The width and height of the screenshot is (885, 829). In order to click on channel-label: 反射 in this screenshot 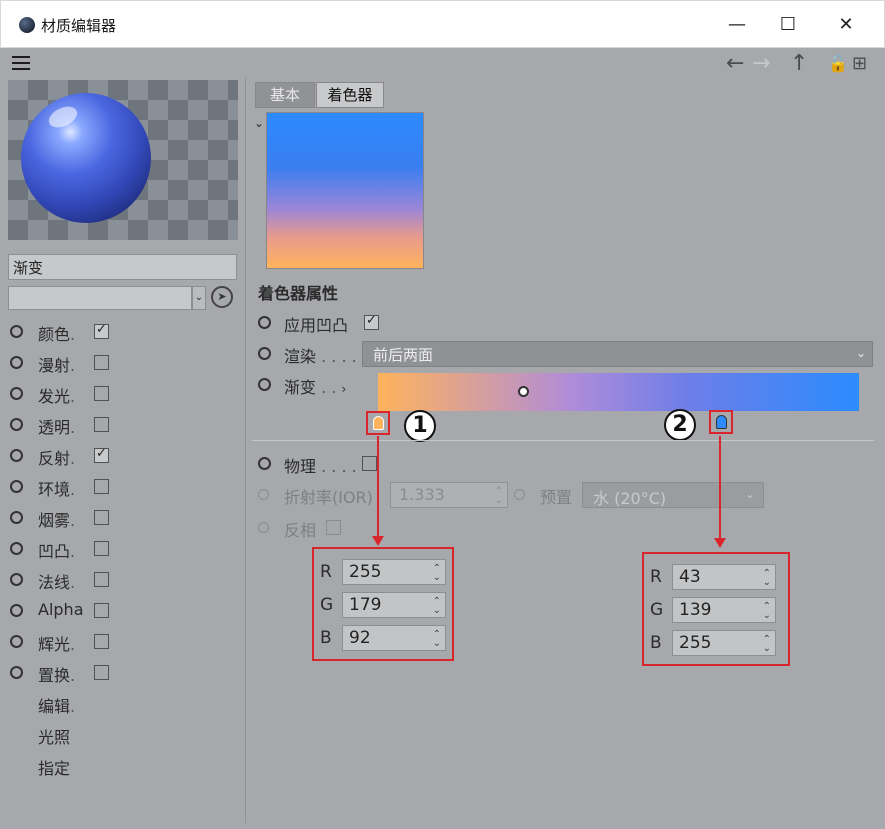, I will do `click(54, 458)`.